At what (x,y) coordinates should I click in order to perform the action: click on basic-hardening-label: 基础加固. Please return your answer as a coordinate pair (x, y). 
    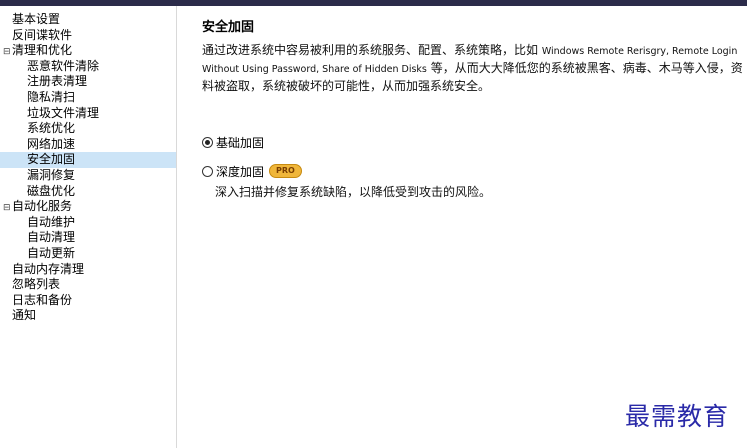
    Looking at the image, I should click on (240, 142).